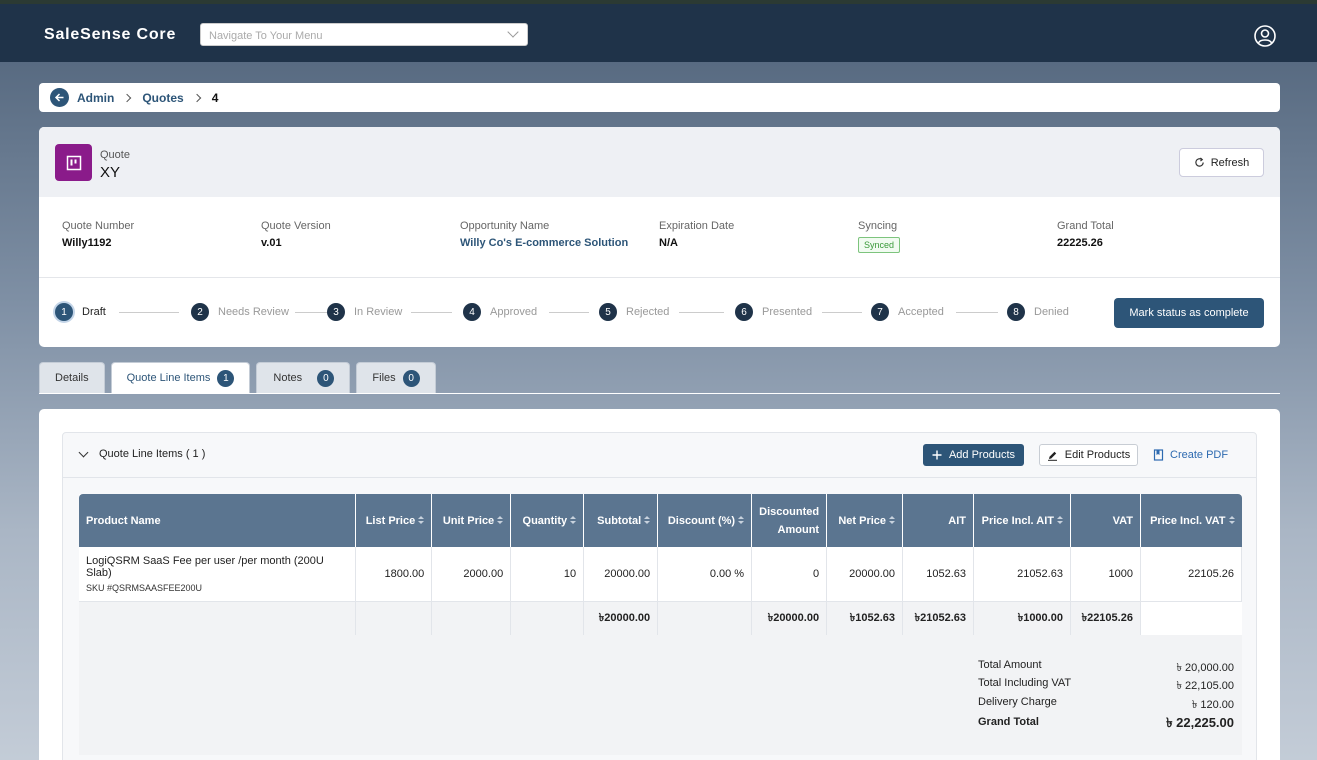 The width and height of the screenshot is (1317, 760). What do you see at coordinates (123, 520) in the screenshot?
I see `column-header-label: Product Name` at bounding box center [123, 520].